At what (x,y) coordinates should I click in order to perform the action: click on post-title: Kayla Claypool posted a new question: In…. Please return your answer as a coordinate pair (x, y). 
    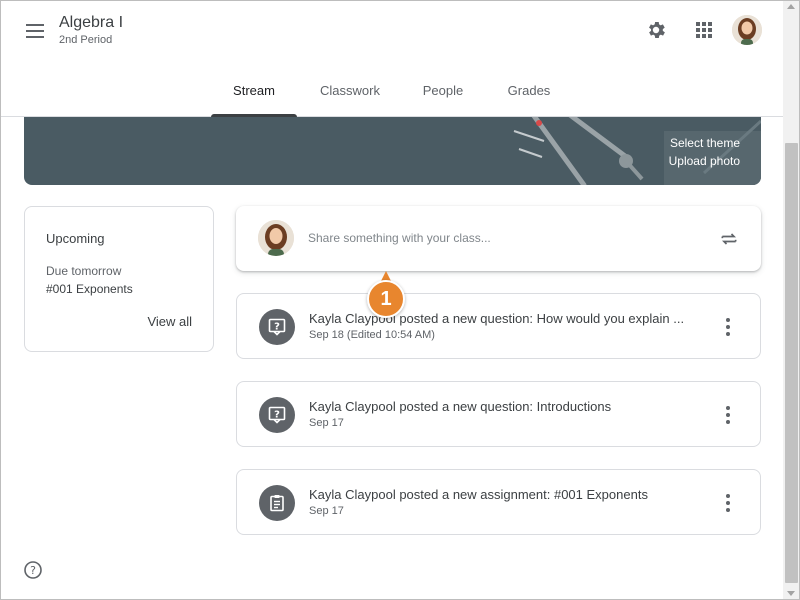
    Looking at the image, I should click on (460, 406).